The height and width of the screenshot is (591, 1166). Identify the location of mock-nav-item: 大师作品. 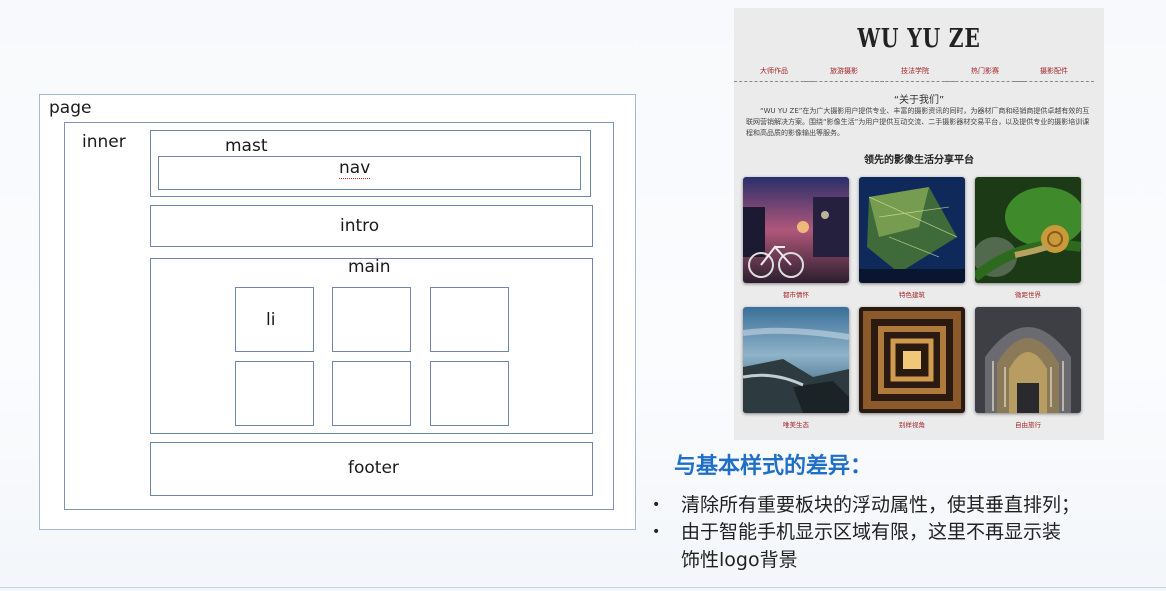
(774, 74).